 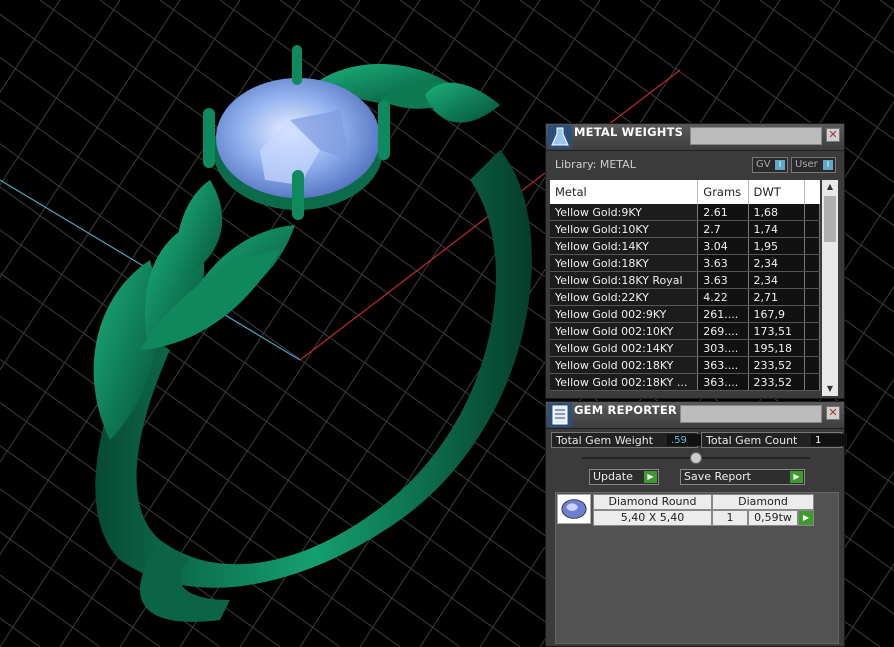 I want to click on gem-quantity: 1, so click(x=730, y=518).